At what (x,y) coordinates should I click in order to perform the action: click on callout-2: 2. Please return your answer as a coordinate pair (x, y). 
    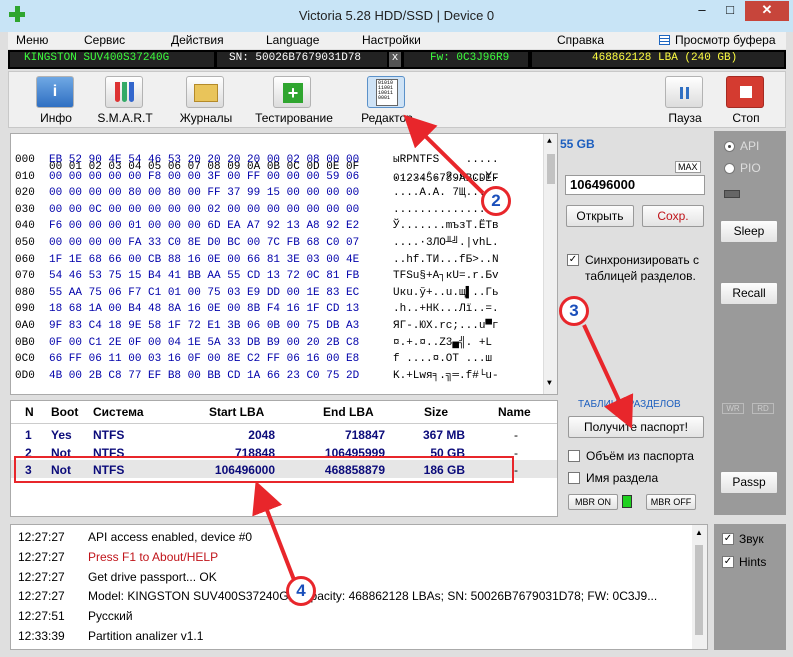
    Looking at the image, I should click on (496, 201).